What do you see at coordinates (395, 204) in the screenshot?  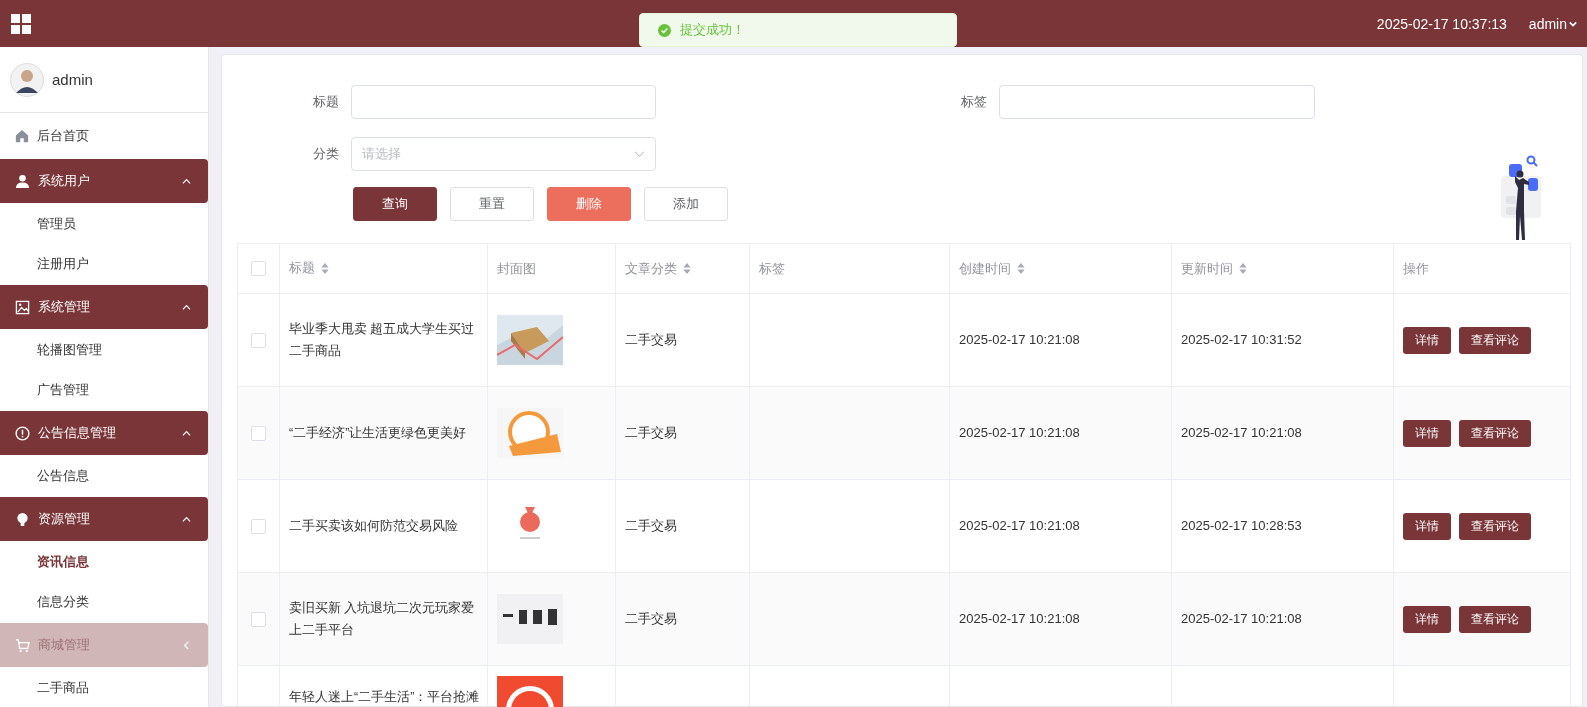 I see `action-button: 查询` at bounding box center [395, 204].